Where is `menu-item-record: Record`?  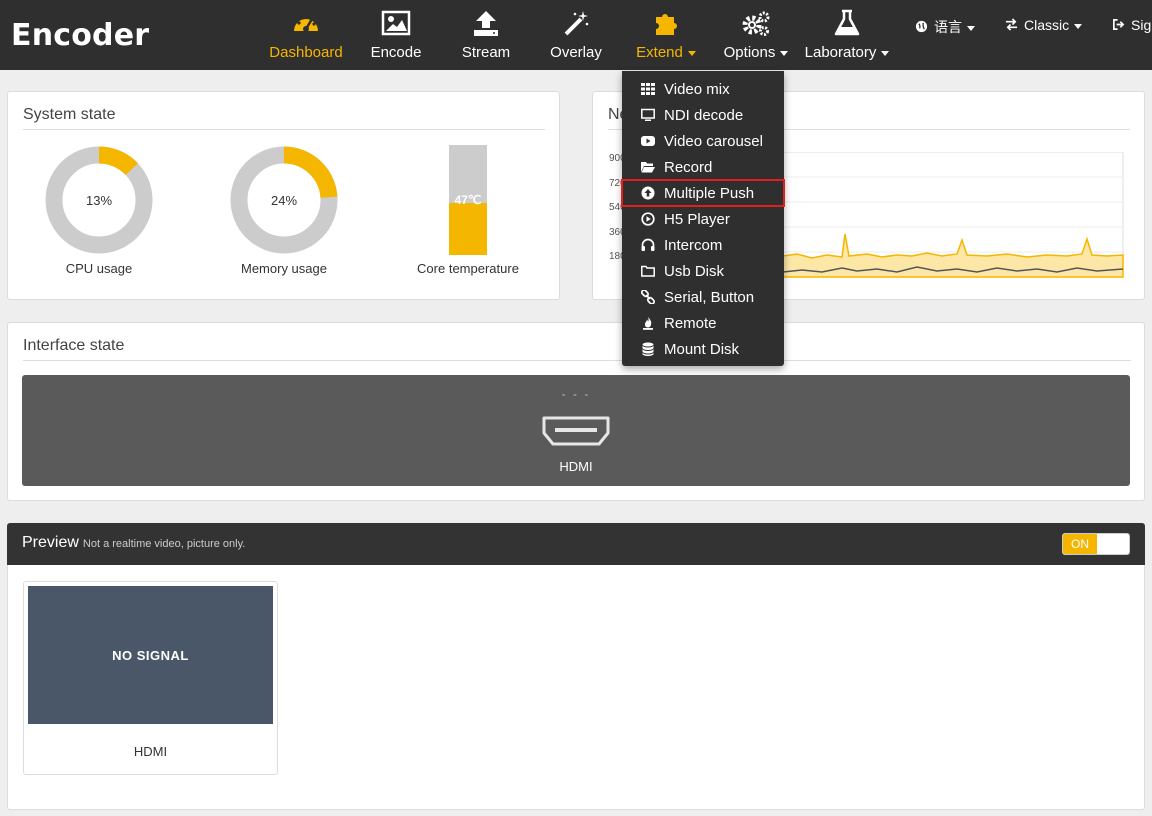 menu-item-record: Record is located at coordinates (703, 167).